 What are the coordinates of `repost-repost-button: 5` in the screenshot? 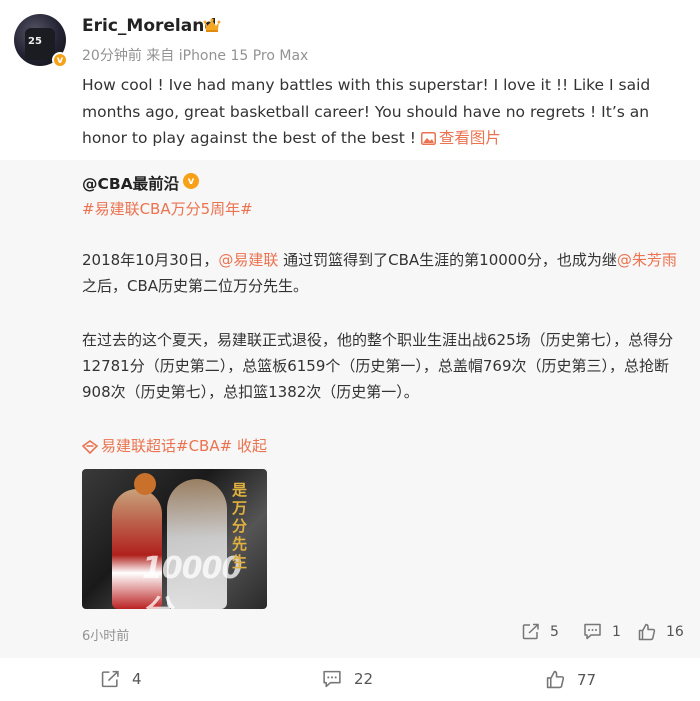 It's located at (540, 631).